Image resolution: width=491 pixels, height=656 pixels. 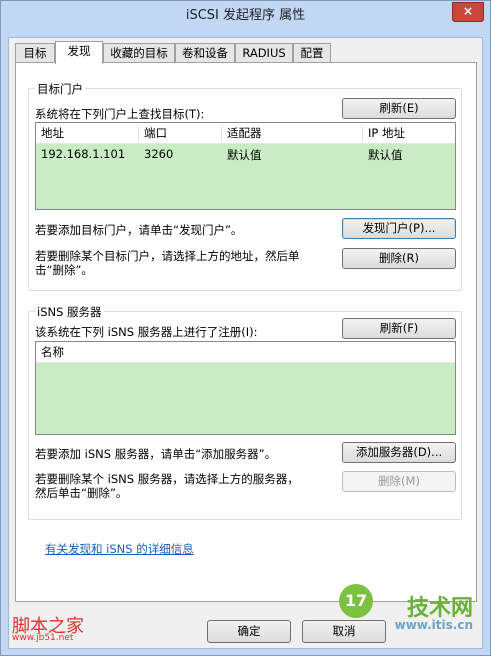 What do you see at coordinates (245, 388) in the screenshot?
I see `isns-servers-list: 名称` at bounding box center [245, 388].